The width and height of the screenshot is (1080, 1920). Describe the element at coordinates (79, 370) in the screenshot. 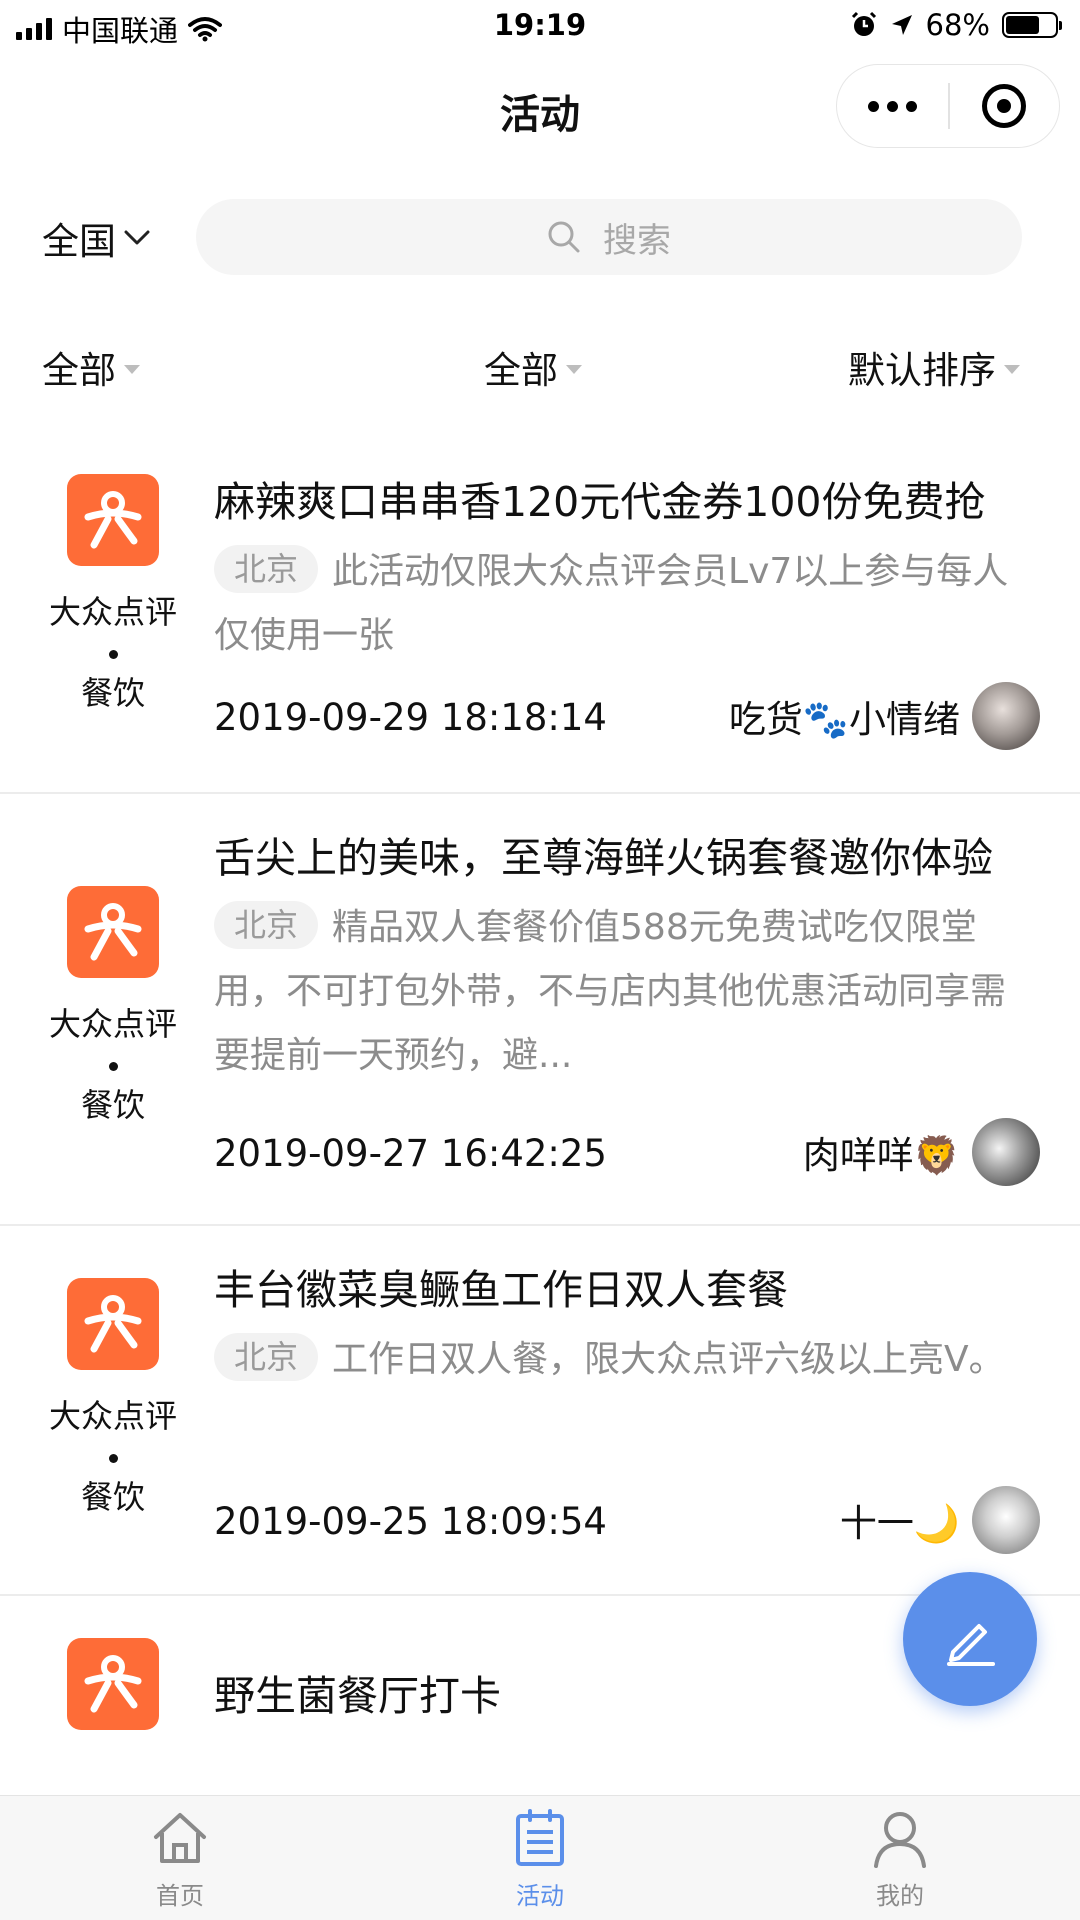

I see `filter-area-label: 全部` at that location.